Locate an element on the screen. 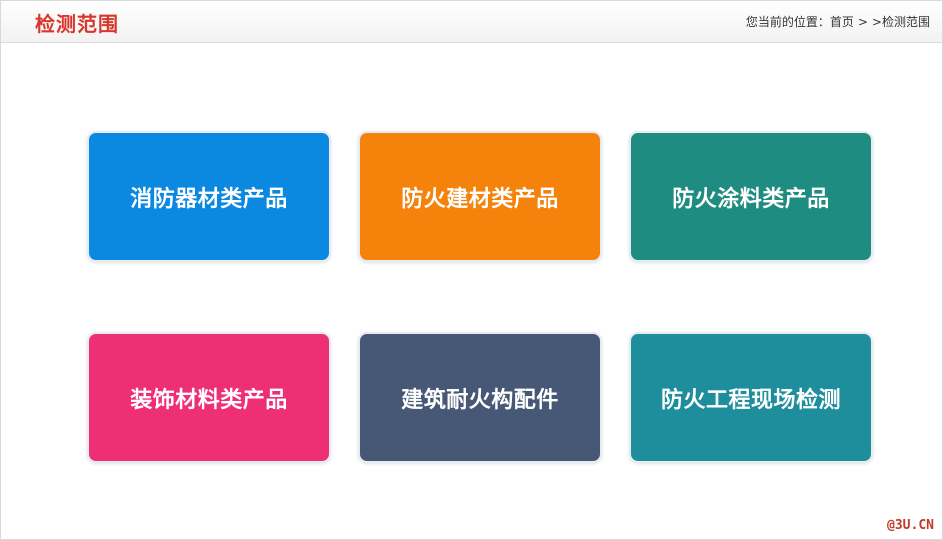 This screenshot has width=943, height=540. category-card-fireproof-coatings: 防火涂料类产品 is located at coordinates (751, 196).